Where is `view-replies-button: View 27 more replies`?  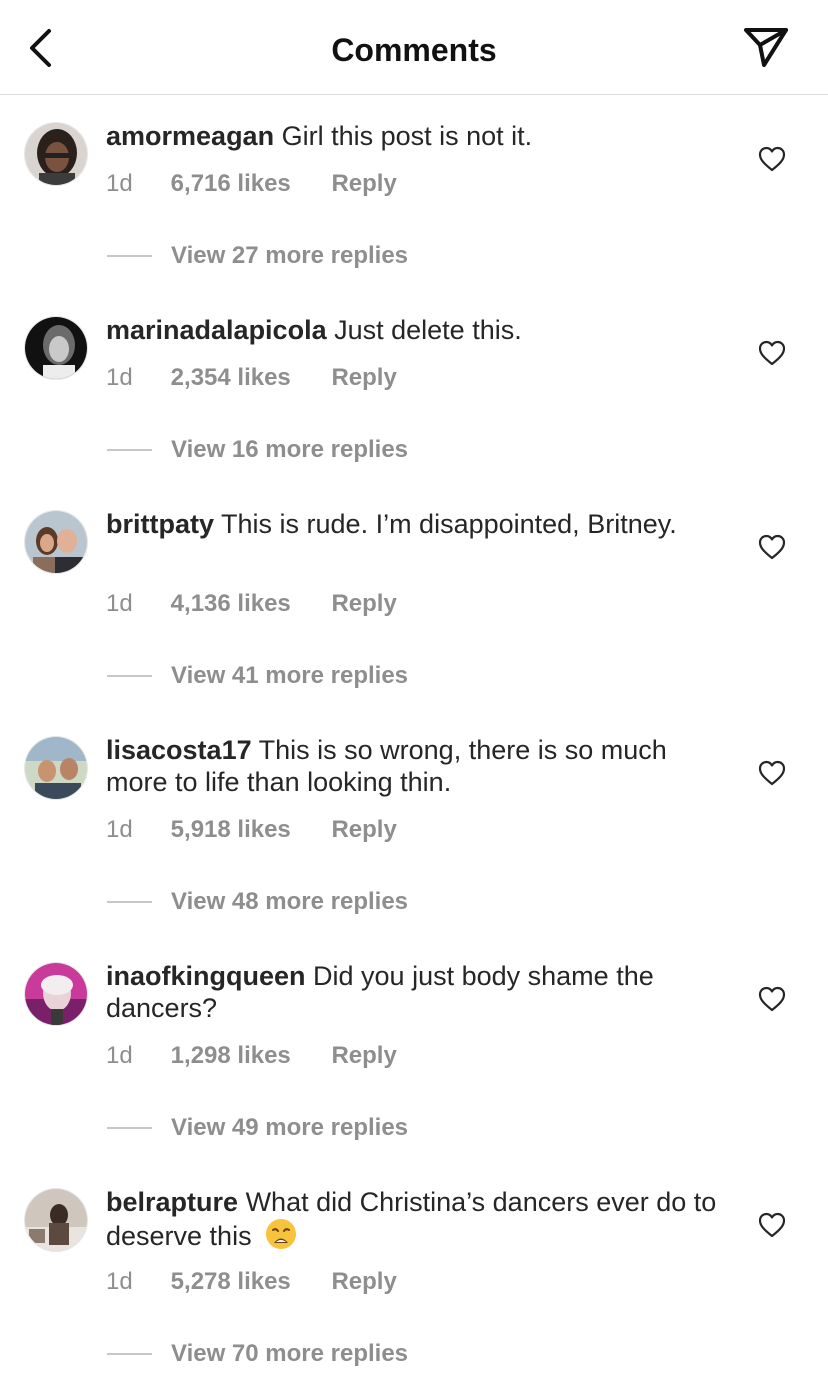
view-replies-button: View 27 more replies is located at coordinates (257, 256).